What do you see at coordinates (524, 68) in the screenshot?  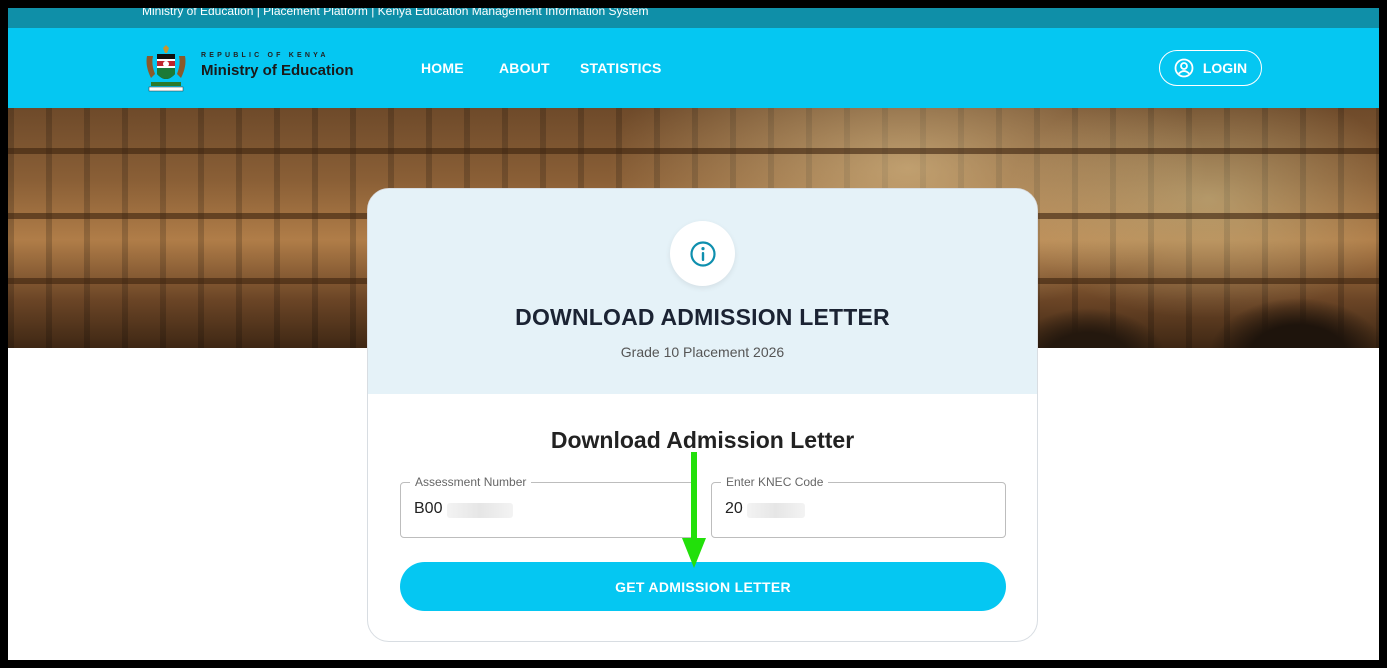 I see `nav-about: ABOUT` at bounding box center [524, 68].